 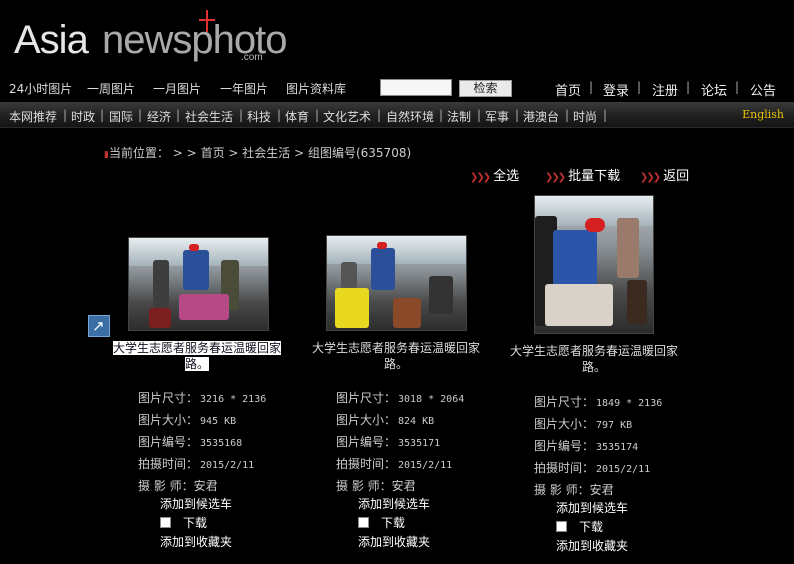 What do you see at coordinates (617, 447) in the screenshot?
I see `photo-3-id: 3535174` at bounding box center [617, 447].